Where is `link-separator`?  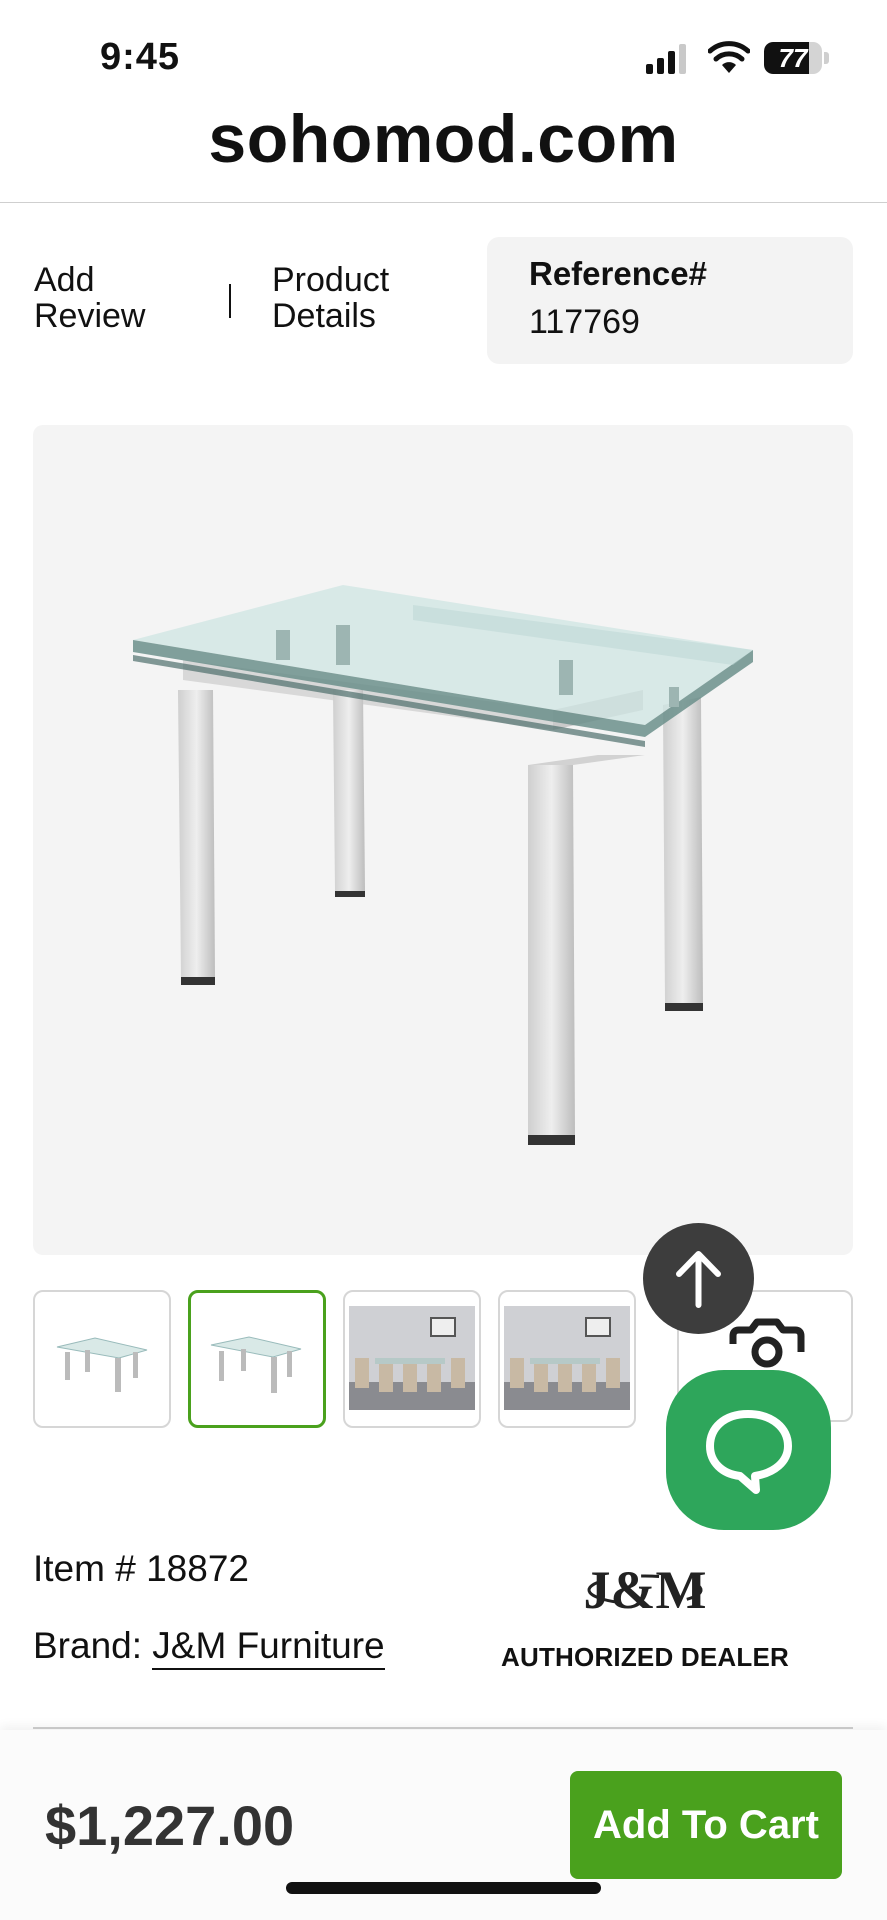
link-separator is located at coordinates (230, 301).